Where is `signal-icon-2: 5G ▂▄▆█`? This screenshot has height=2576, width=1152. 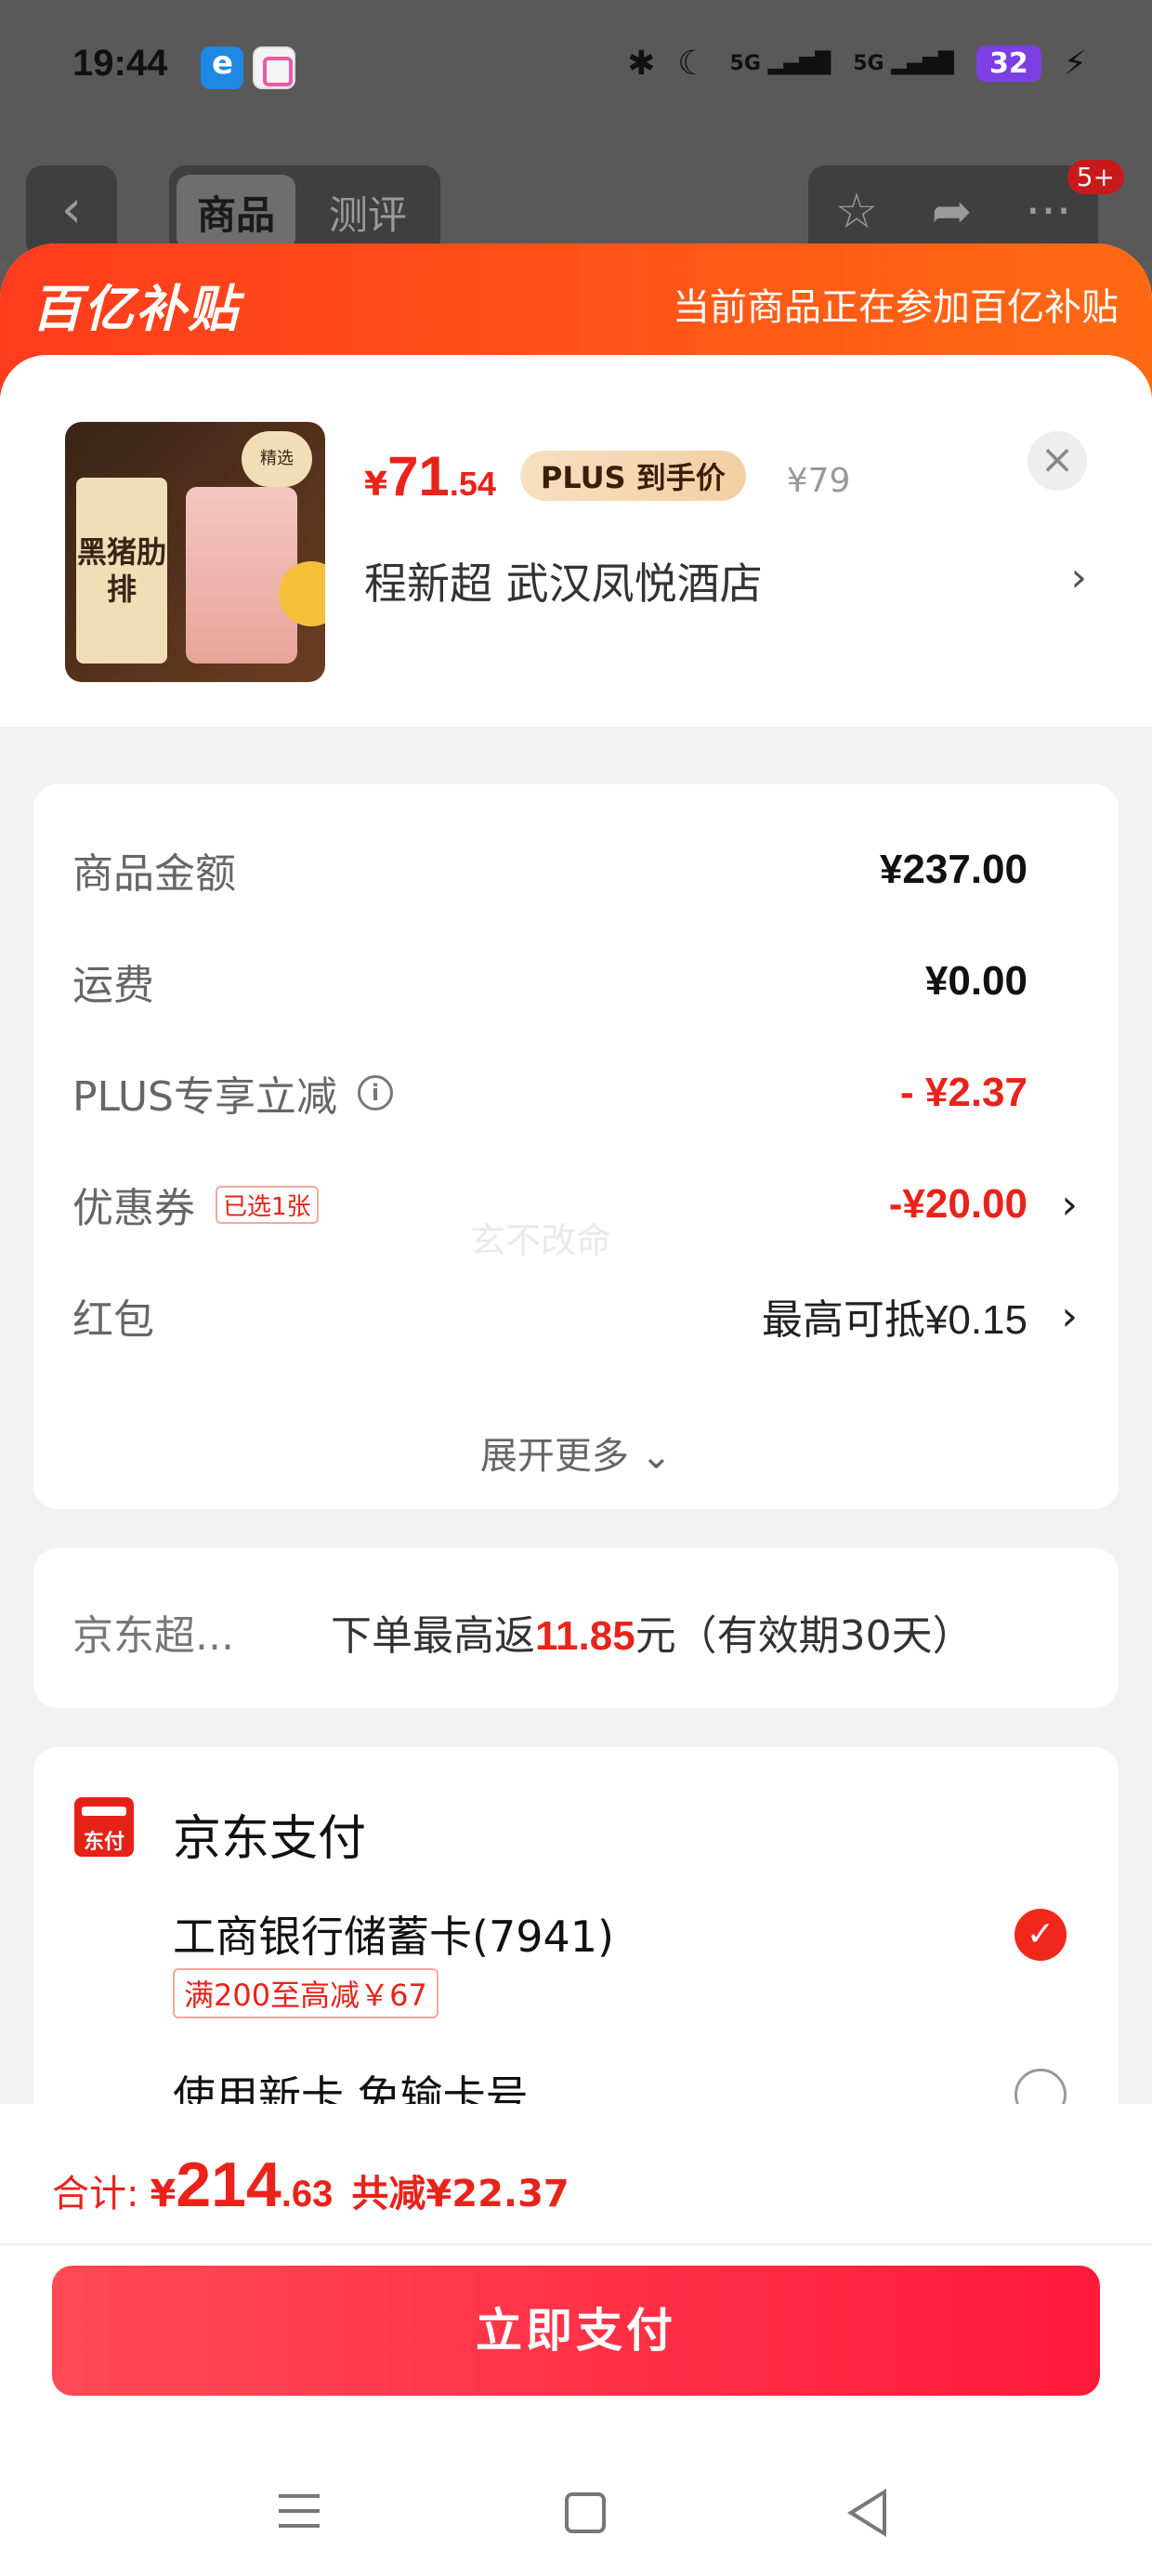 signal-icon-2: 5G ▂▄▆█ is located at coordinates (903, 63).